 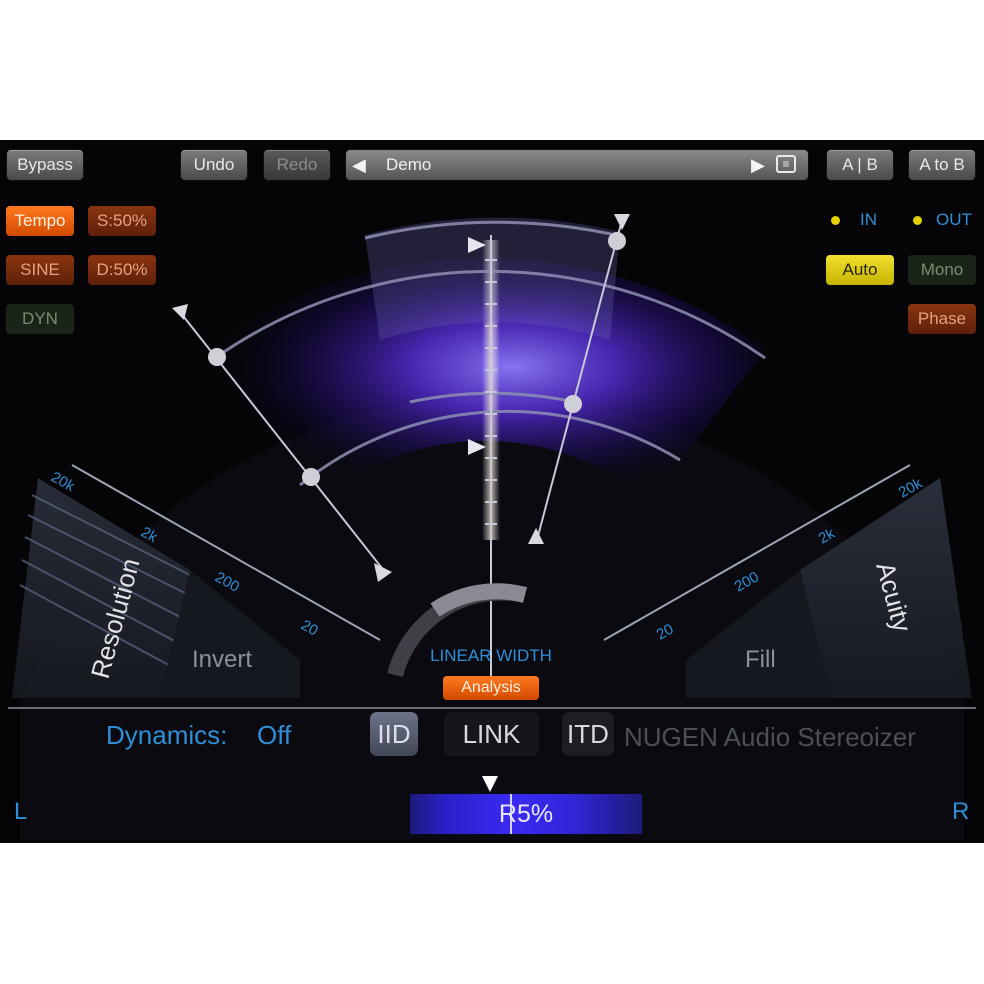 What do you see at coordinates (942, 270) in the screenshot?
I see `mono-button: Mono` at bounding box center [942, 270].